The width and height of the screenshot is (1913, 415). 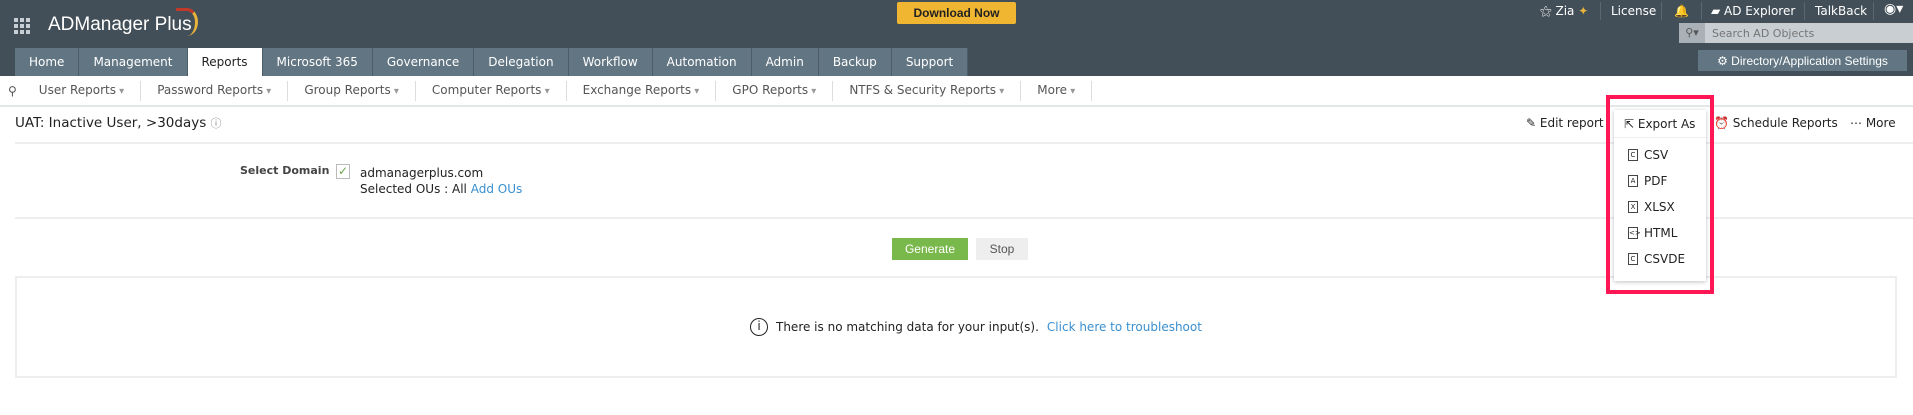 What do you see at coordinates (1548, 11) in the screenshot?
I see `zia-icon: ⚝` at bounding box center [1548, 11].